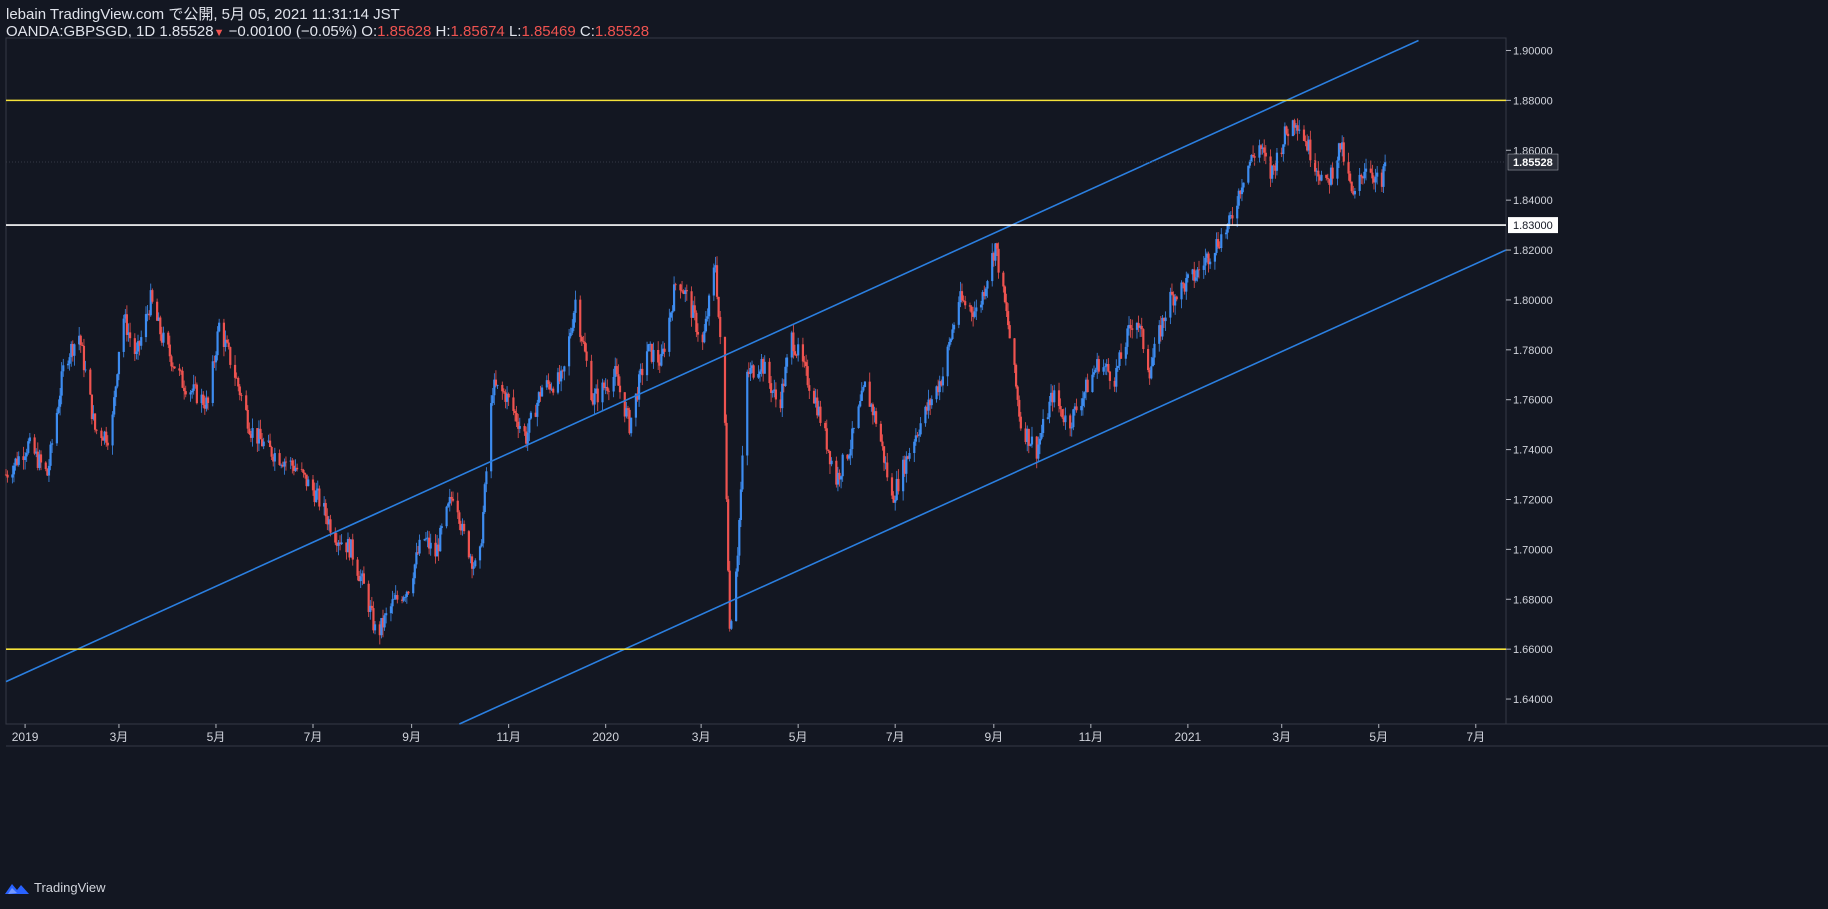  Describe the element at coordinates (25, 737) in the screenshot. I see `x-tick-label: 2019` at that location.